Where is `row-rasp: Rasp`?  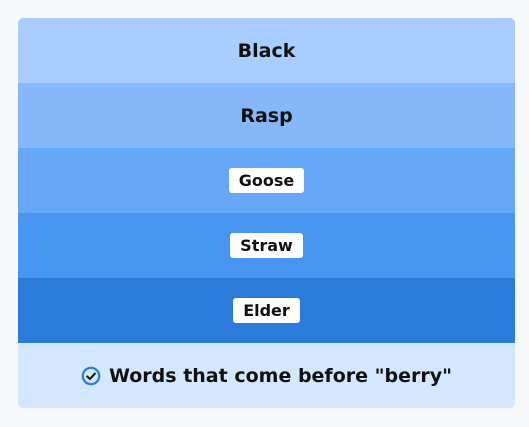
row-rasp: Rasp is located at coordinates (266, 115).